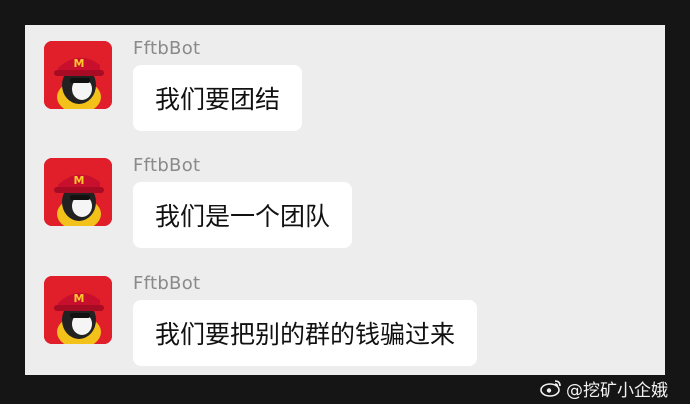  Describe the element at coordinates (617, 390) in the screenshot. I see `watermark-text: @挖矿小企娥` at that location.